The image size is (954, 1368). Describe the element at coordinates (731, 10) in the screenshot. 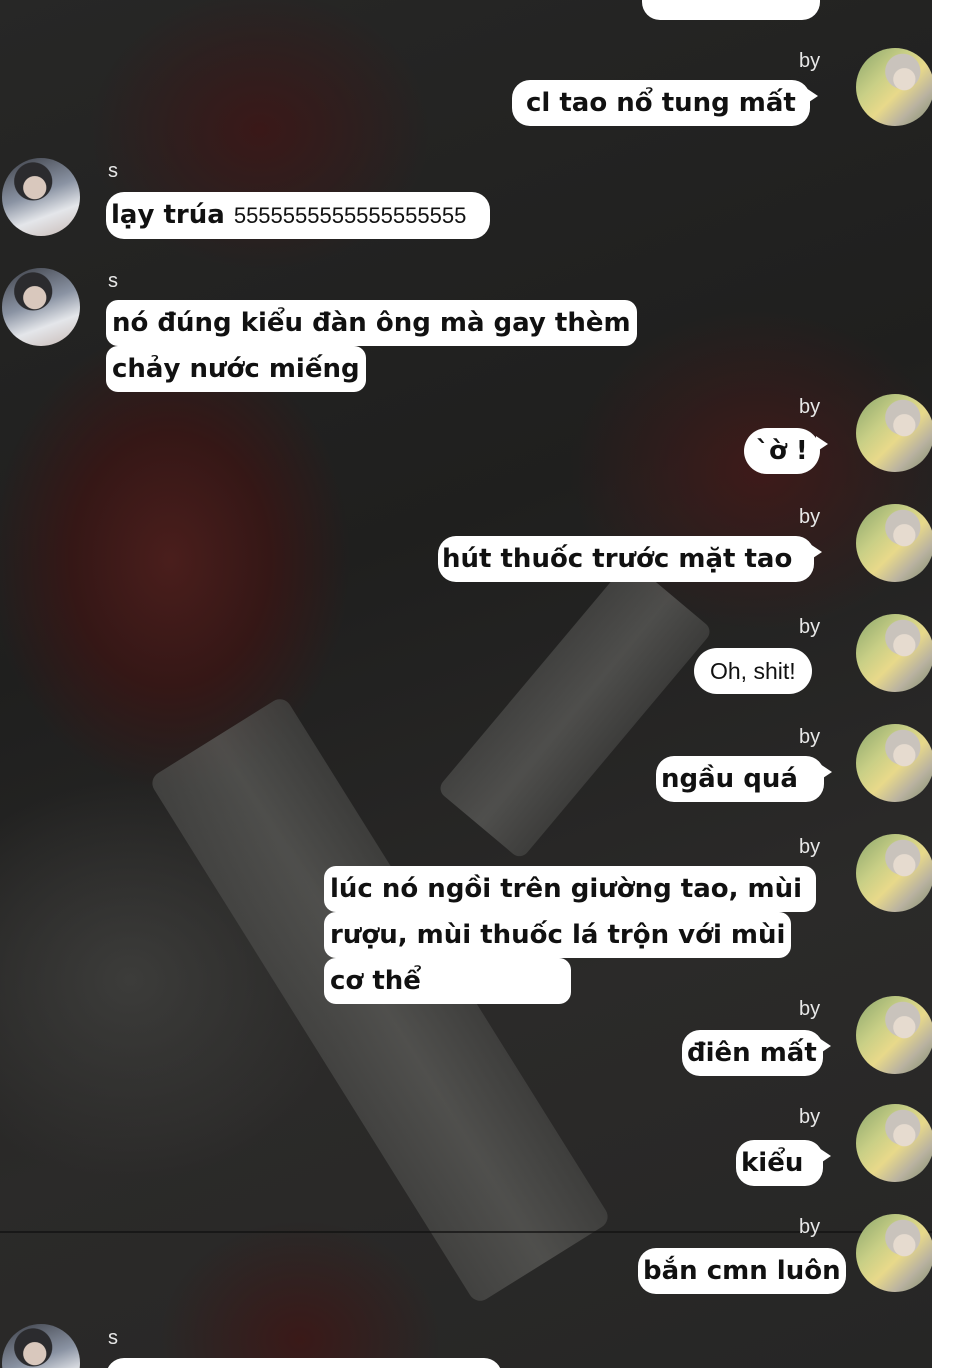

I see `partial-message-bubble` at that location.